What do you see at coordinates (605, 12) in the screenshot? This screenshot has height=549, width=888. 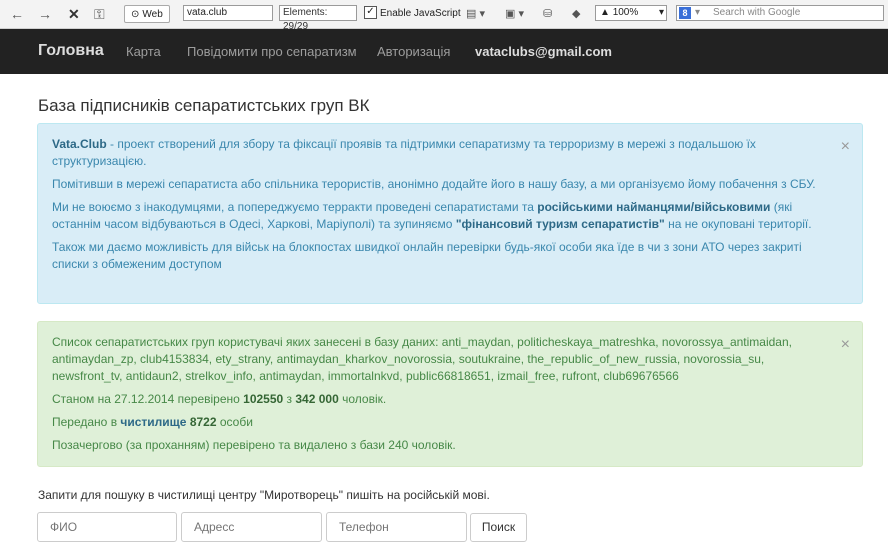 I see `zoom-up-icon: ▲` at bounding box center [605, 12].